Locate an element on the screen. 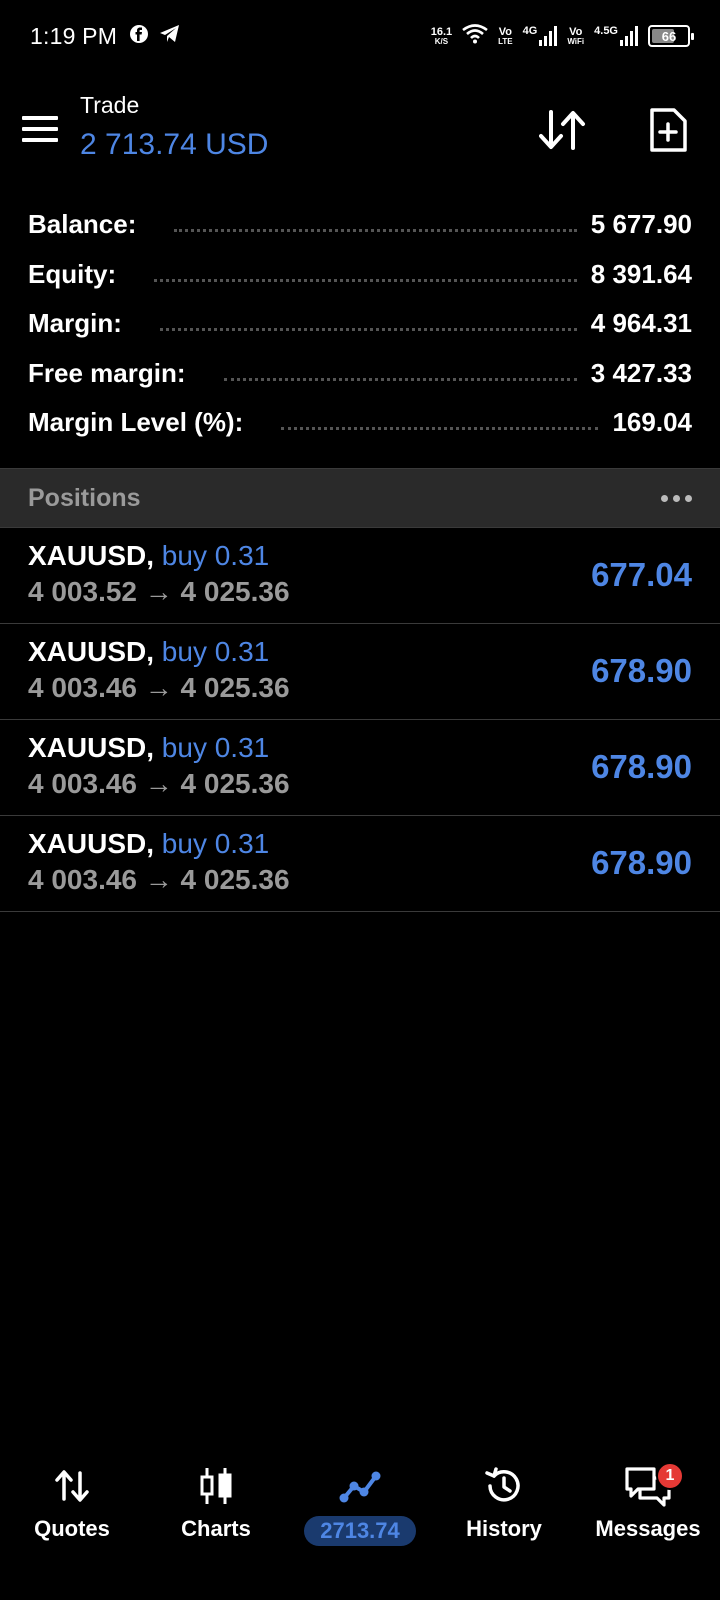 Image resolution: width=720 pixels, height=1600 pixels. sort-arrows-icon is located at coordinates (562, 130).